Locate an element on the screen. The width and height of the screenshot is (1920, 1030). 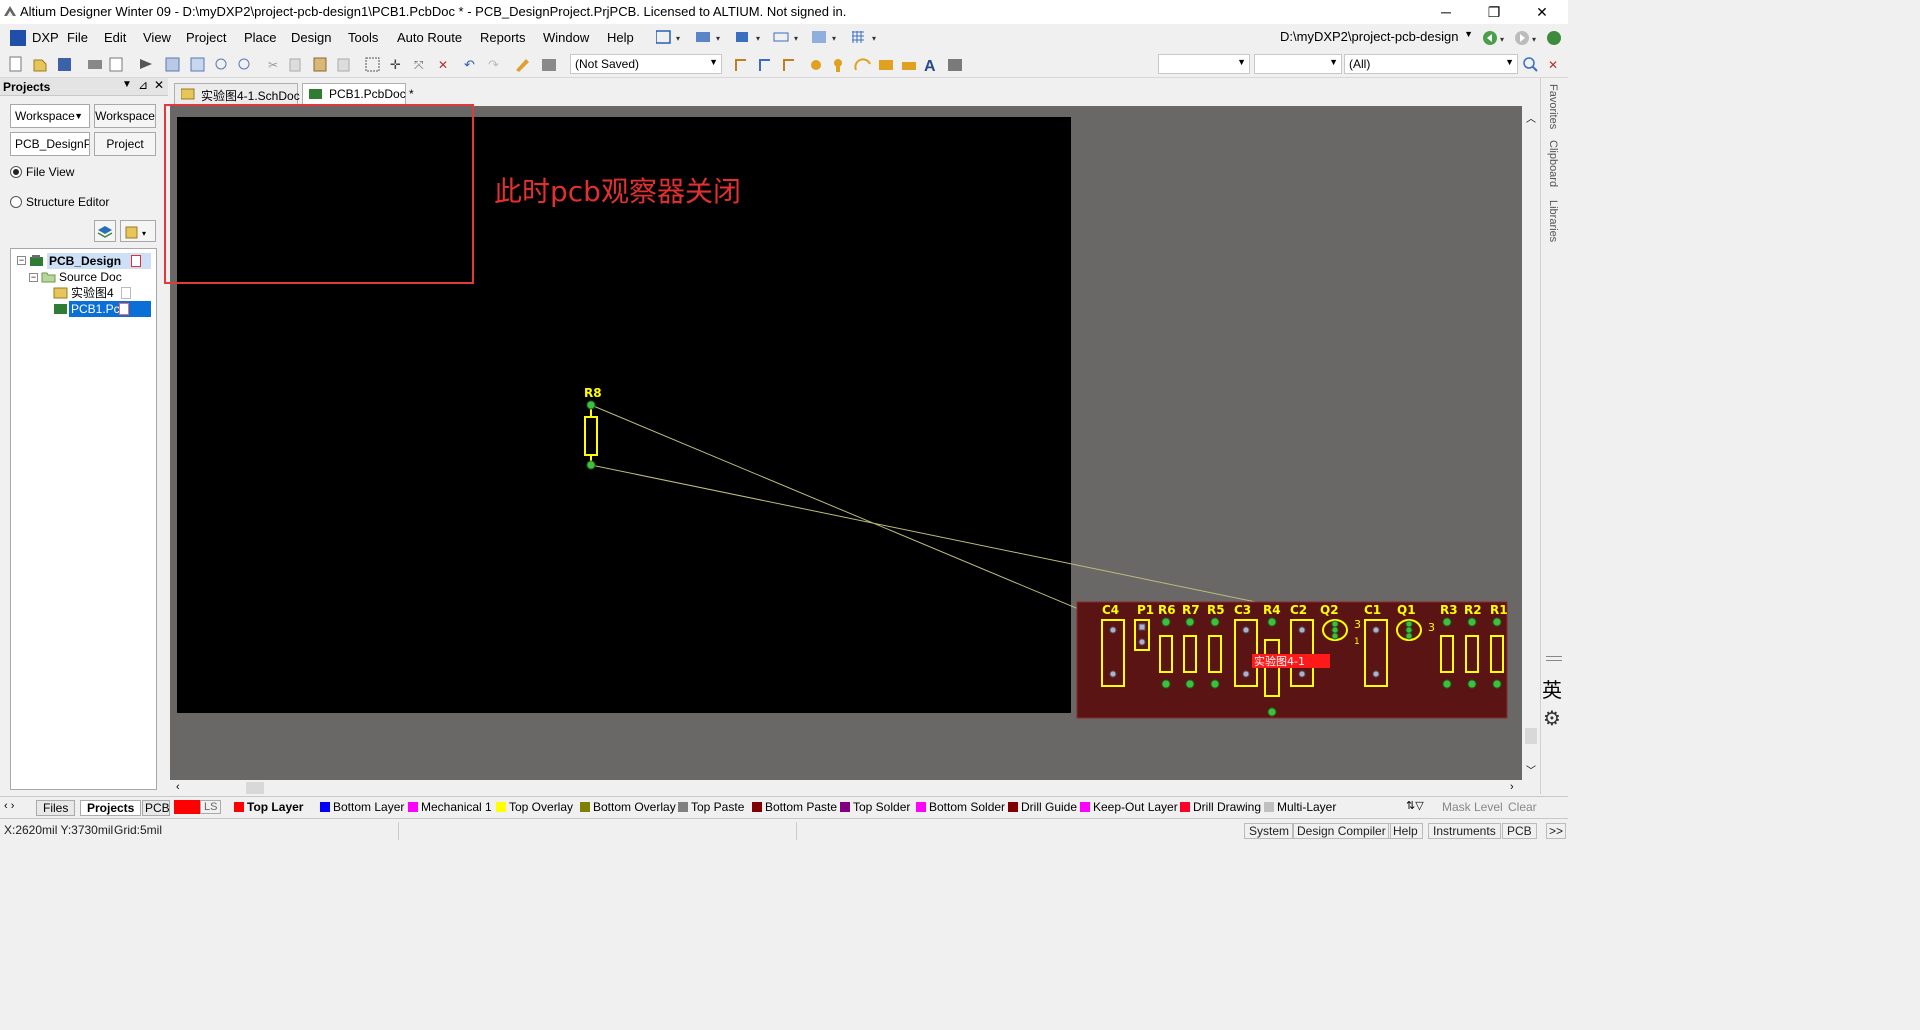
workspace-button: Workspace is located at coordinates (125, 116).